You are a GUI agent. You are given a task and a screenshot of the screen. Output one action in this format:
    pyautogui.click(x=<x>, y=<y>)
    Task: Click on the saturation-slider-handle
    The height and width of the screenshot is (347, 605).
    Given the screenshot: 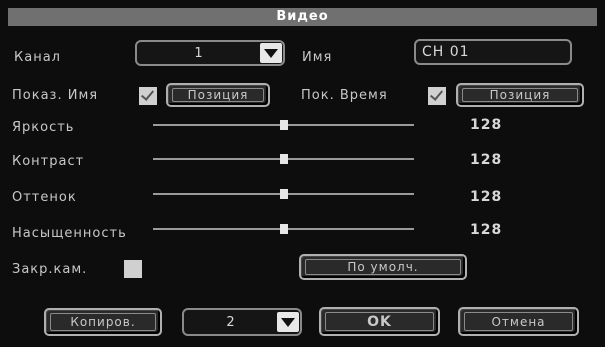 What is the action you would take?
    pyautogui.click(x=283, y=229)
    